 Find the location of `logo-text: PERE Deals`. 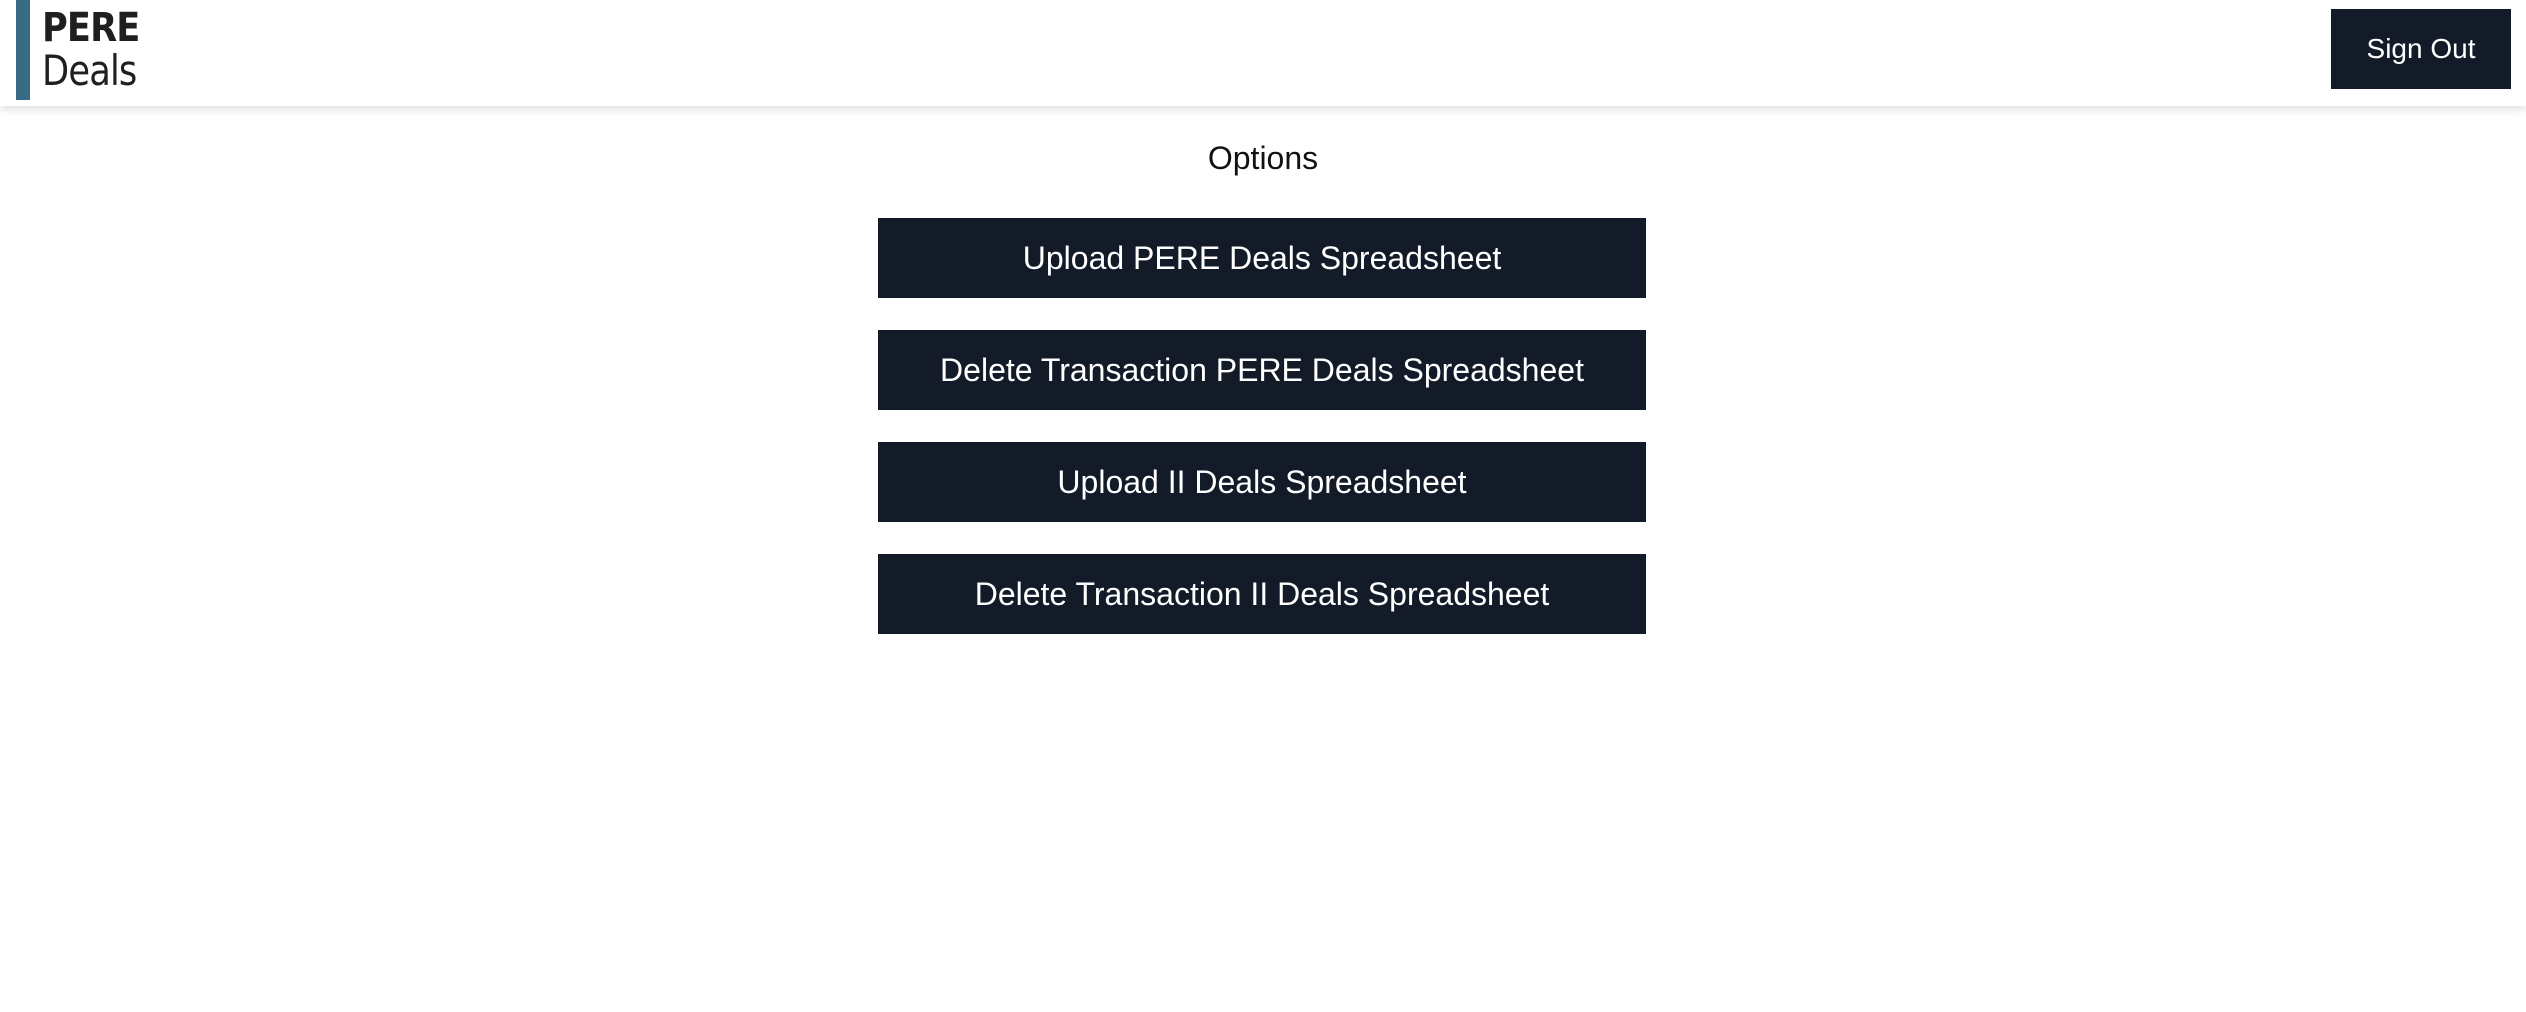

logo-text: PERE Deals is located at coordinates (98, 50).